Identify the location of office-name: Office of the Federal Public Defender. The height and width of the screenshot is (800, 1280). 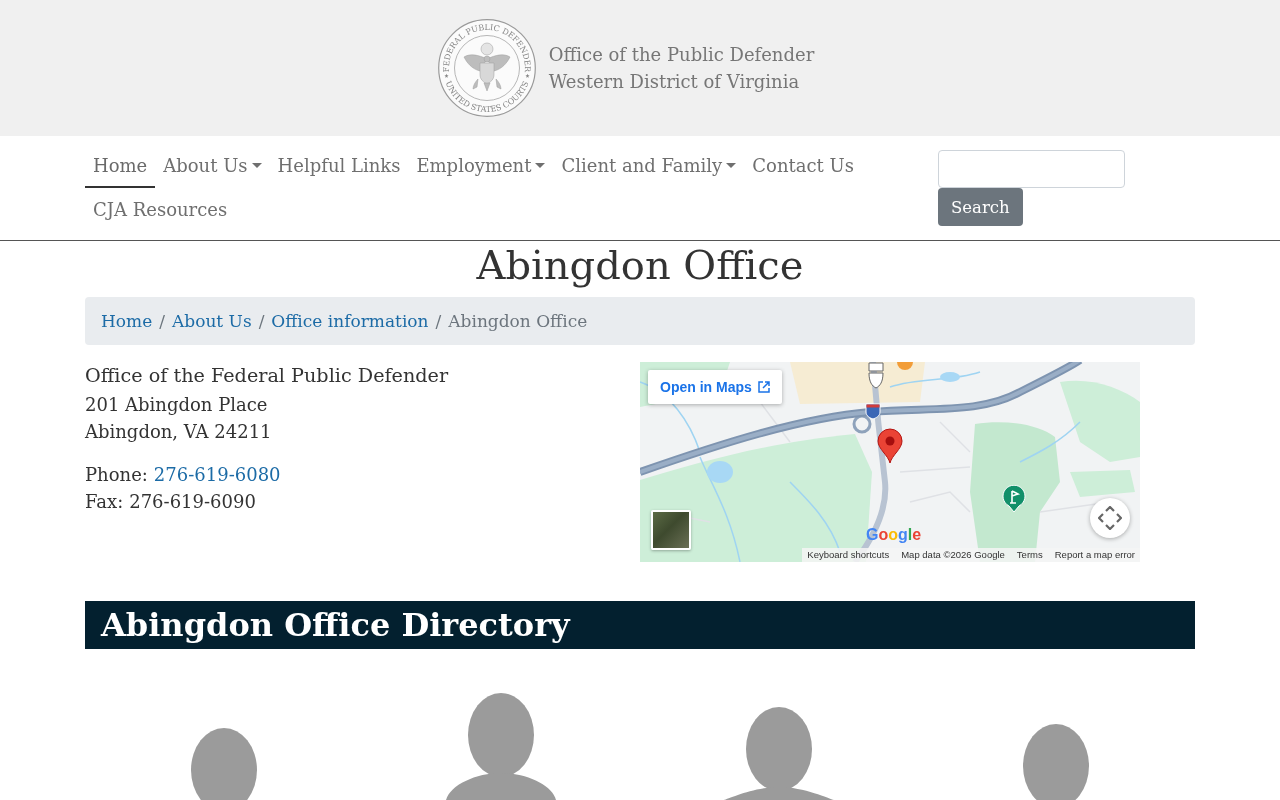
(267, 376).